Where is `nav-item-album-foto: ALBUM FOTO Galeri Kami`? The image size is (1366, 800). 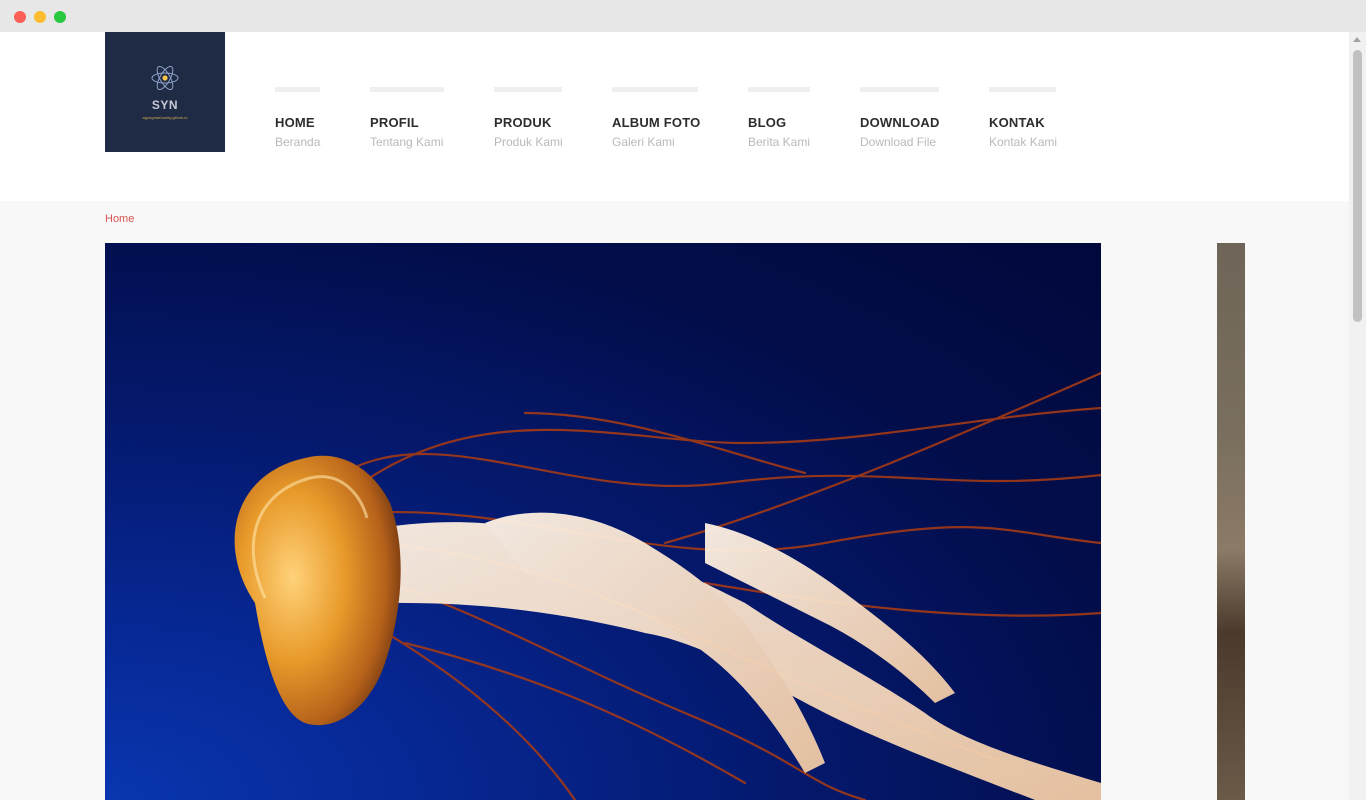
nav-item-album-foto: ALBUM FOTO Galeri Kami is located at coordinates (656, 118).